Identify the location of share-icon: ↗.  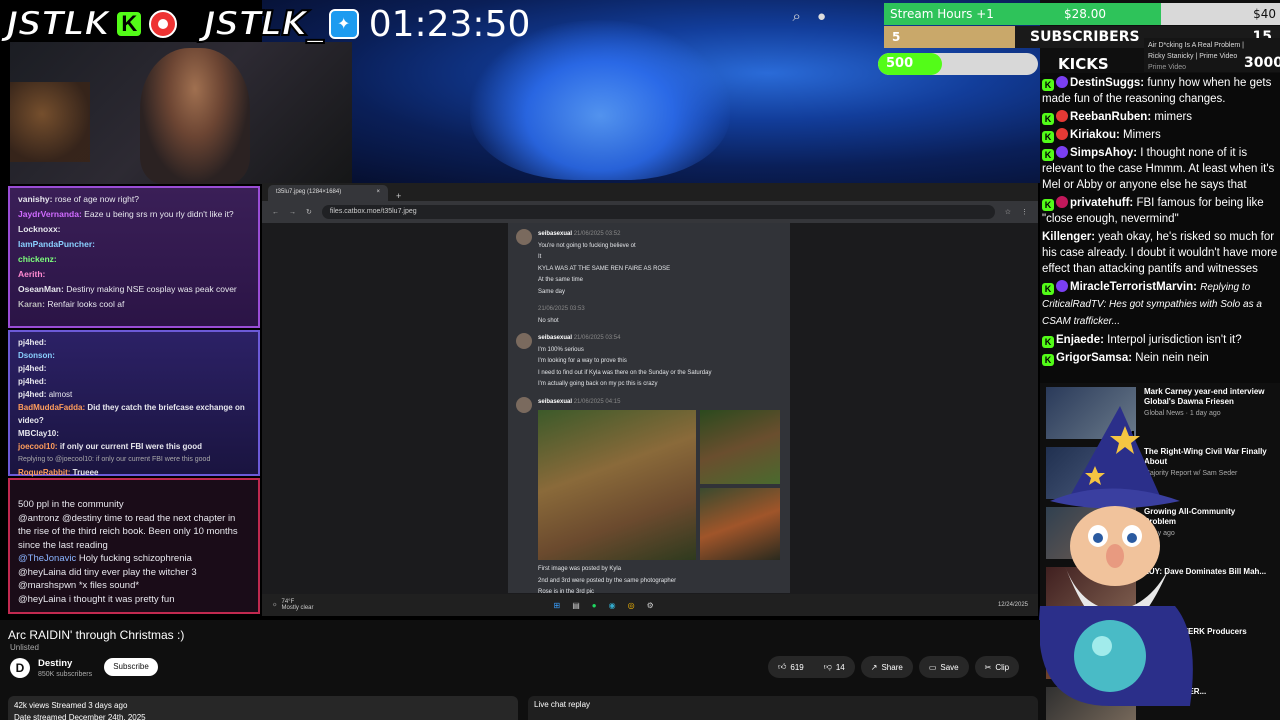
(874, 667).